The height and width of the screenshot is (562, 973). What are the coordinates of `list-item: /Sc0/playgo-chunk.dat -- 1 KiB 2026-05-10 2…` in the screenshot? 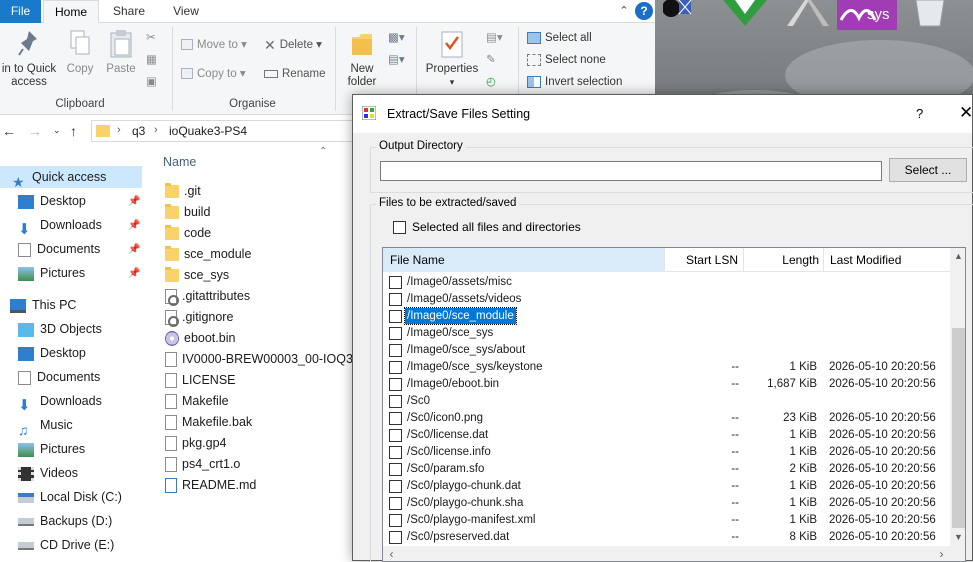 It's located at (666, 486).